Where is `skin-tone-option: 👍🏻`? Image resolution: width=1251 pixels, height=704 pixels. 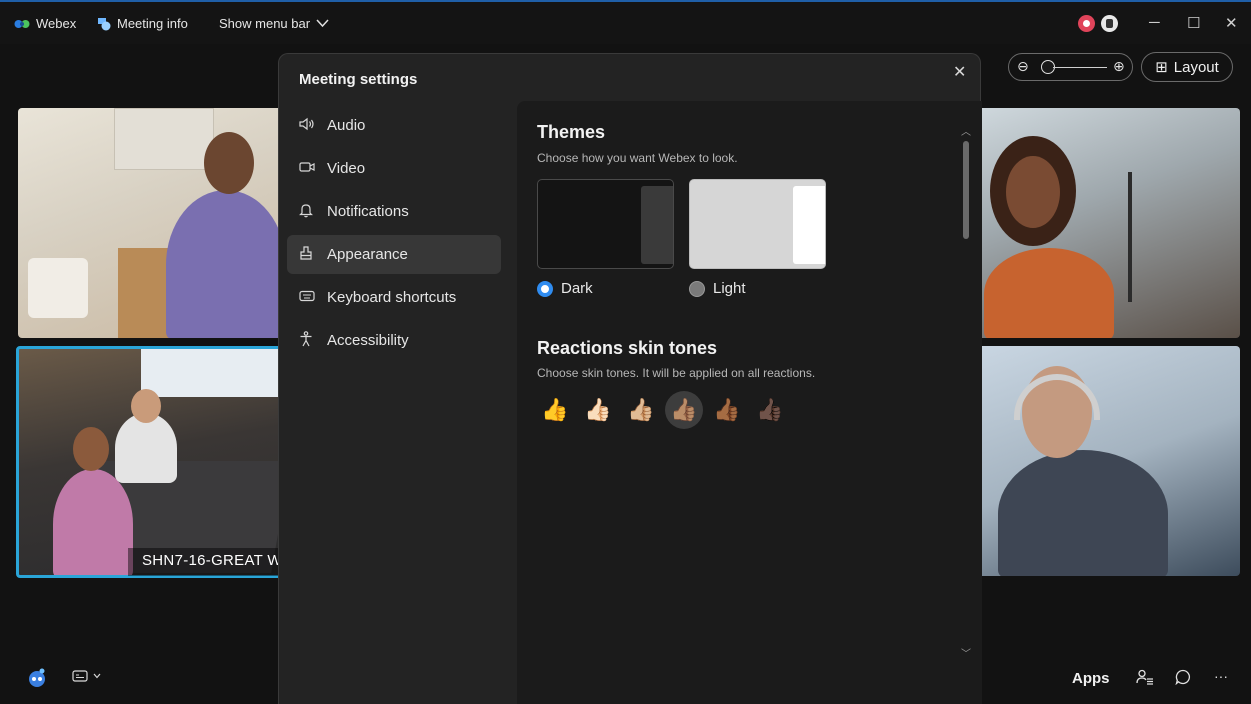
skin-tone-option: 👍🏻 is located at coordinates (598, 410).